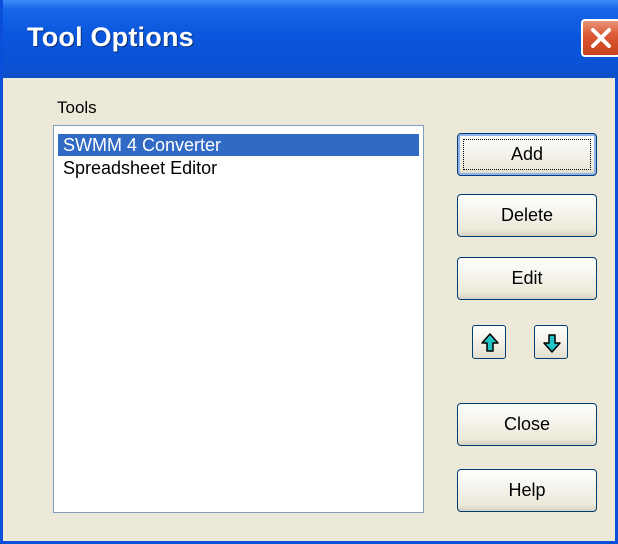  Describe the element at coordinates (310, 39) in the screenshot. I see `title-bar: Tool Options` at that location.